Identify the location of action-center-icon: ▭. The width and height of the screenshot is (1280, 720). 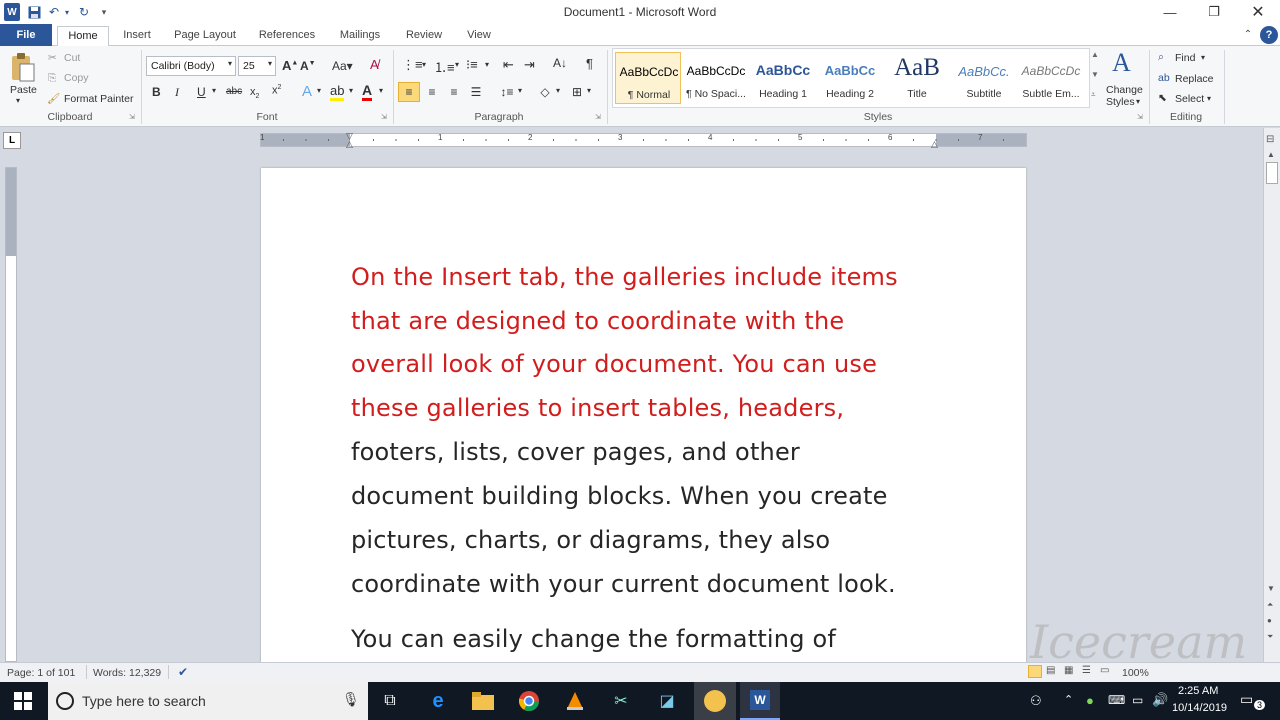
(1246, 699).